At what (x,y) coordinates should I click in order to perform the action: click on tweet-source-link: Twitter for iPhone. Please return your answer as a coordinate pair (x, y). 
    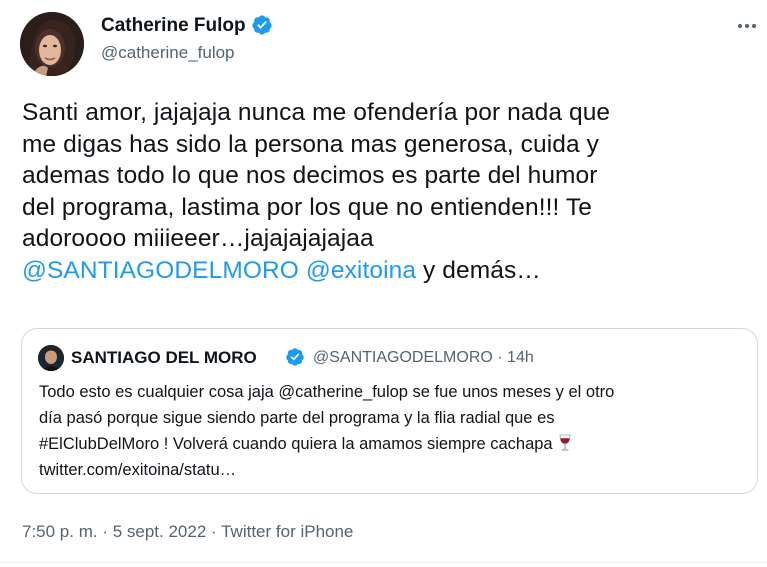
    Looking at the image, I should click on (287, 531).